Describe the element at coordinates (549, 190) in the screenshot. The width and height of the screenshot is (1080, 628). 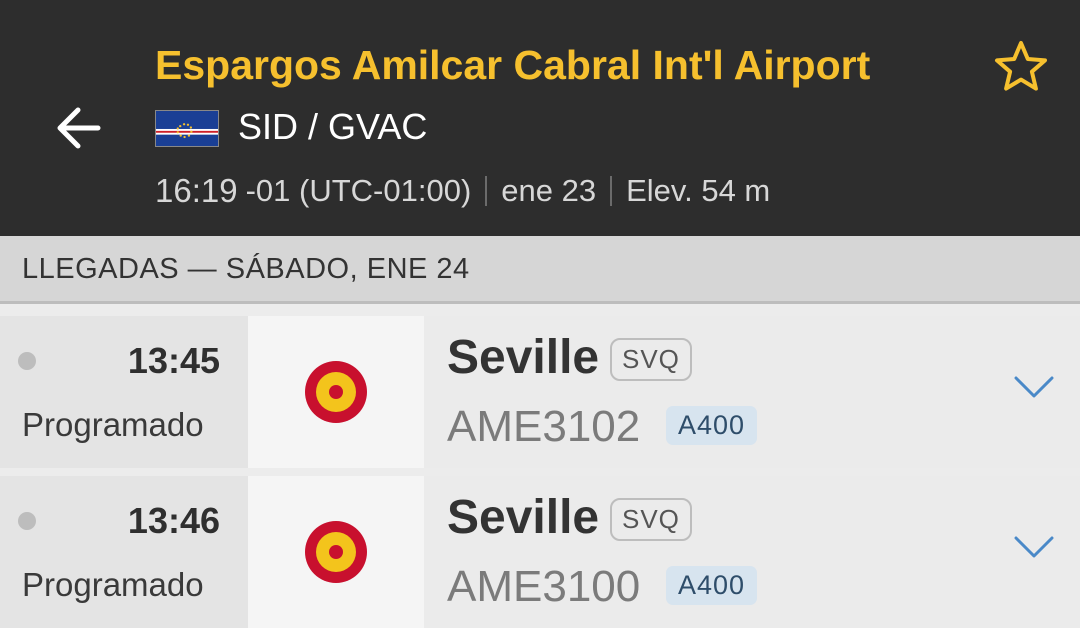
I see `local-date: ene 23` at that location.